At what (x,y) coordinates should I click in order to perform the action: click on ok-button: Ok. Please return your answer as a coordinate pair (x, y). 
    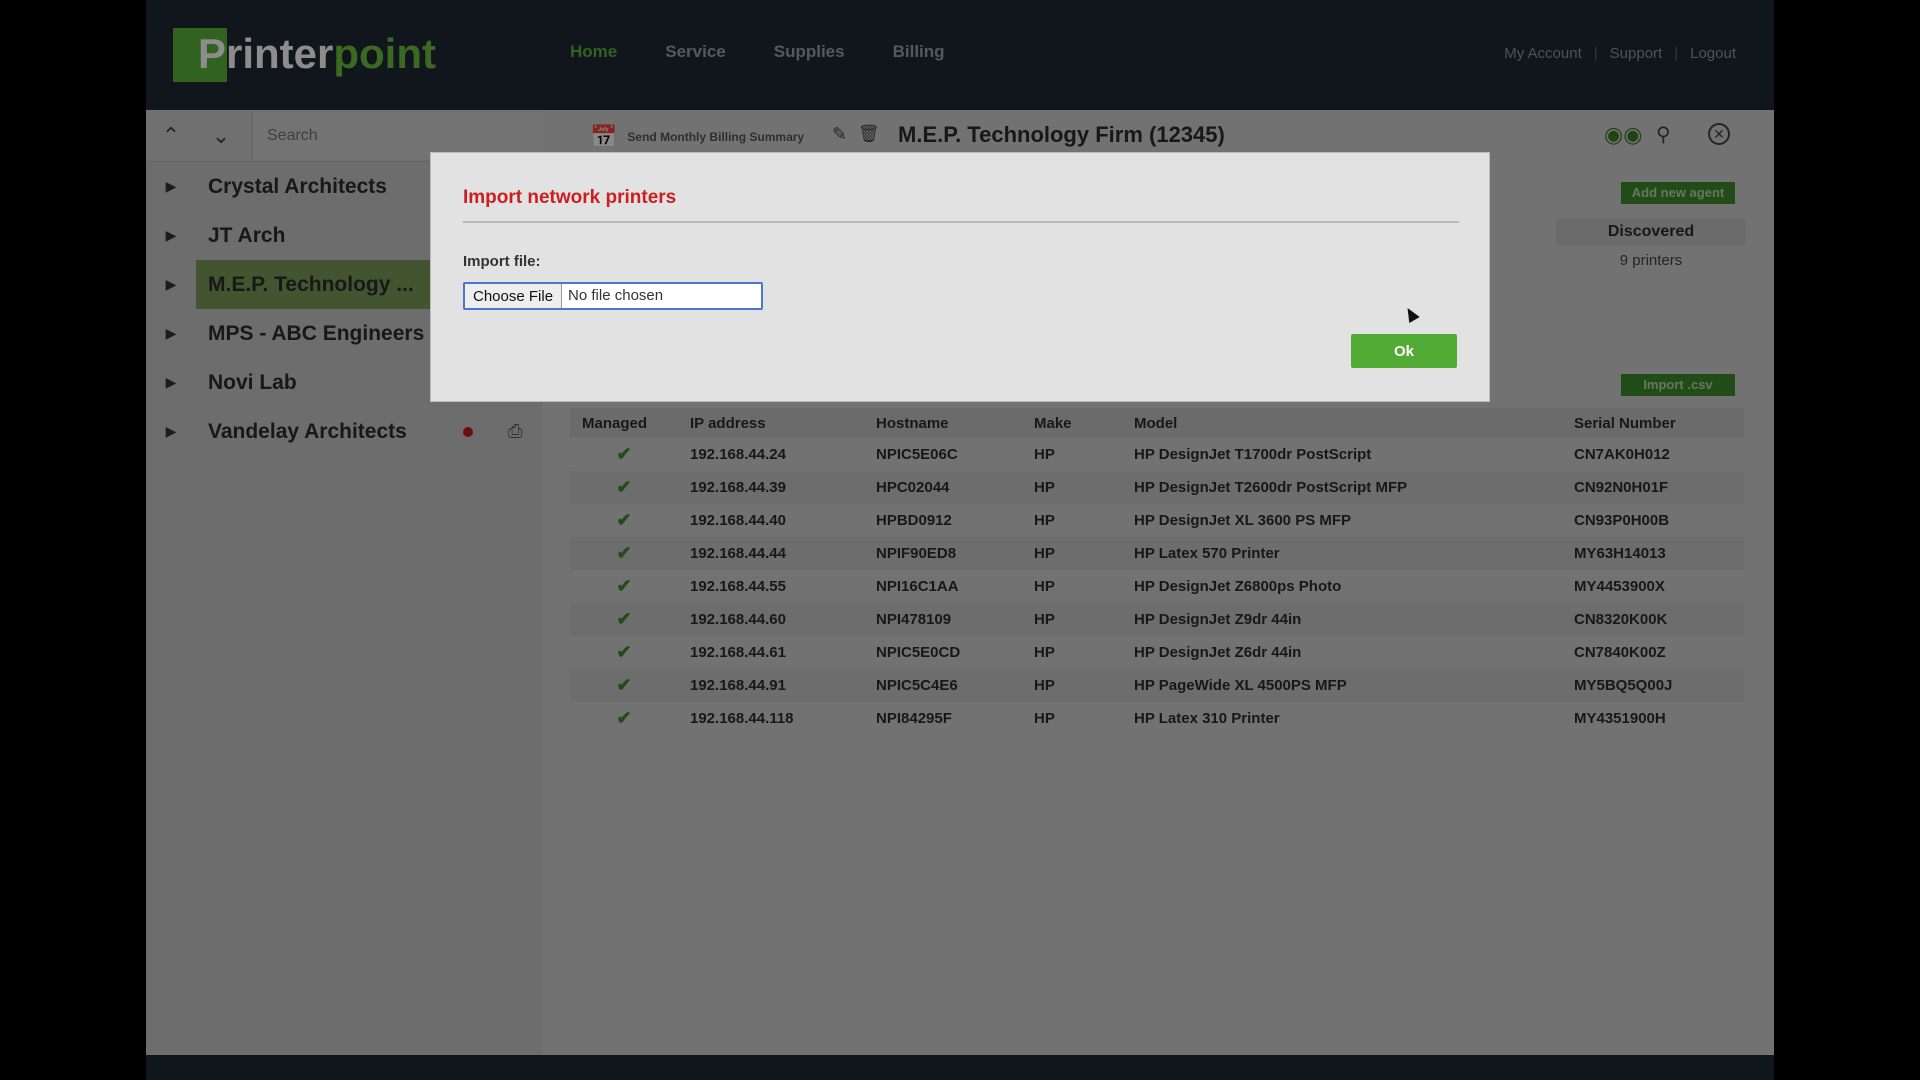
    Looking at the image, I should click on (1404, 351).